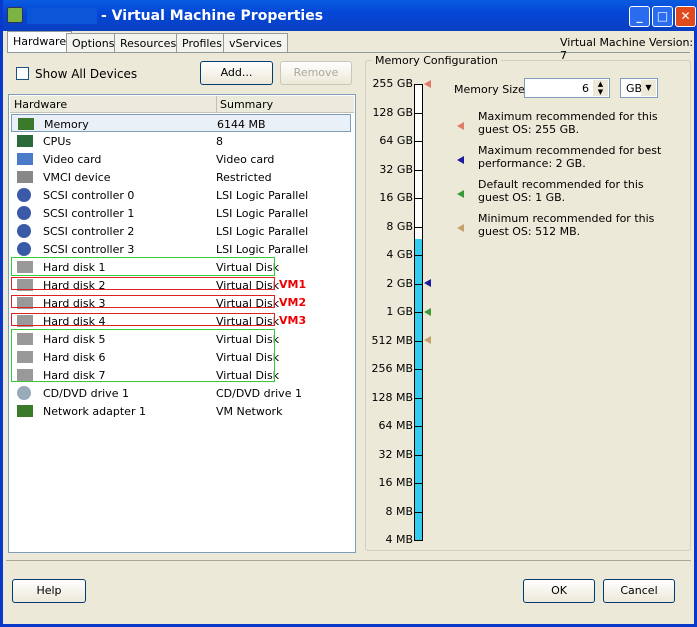 This screenshot has height=627, width=697. Describe the element at coordinates (66, 124) in the screenshot. I see `row-name: Memory` at that location.